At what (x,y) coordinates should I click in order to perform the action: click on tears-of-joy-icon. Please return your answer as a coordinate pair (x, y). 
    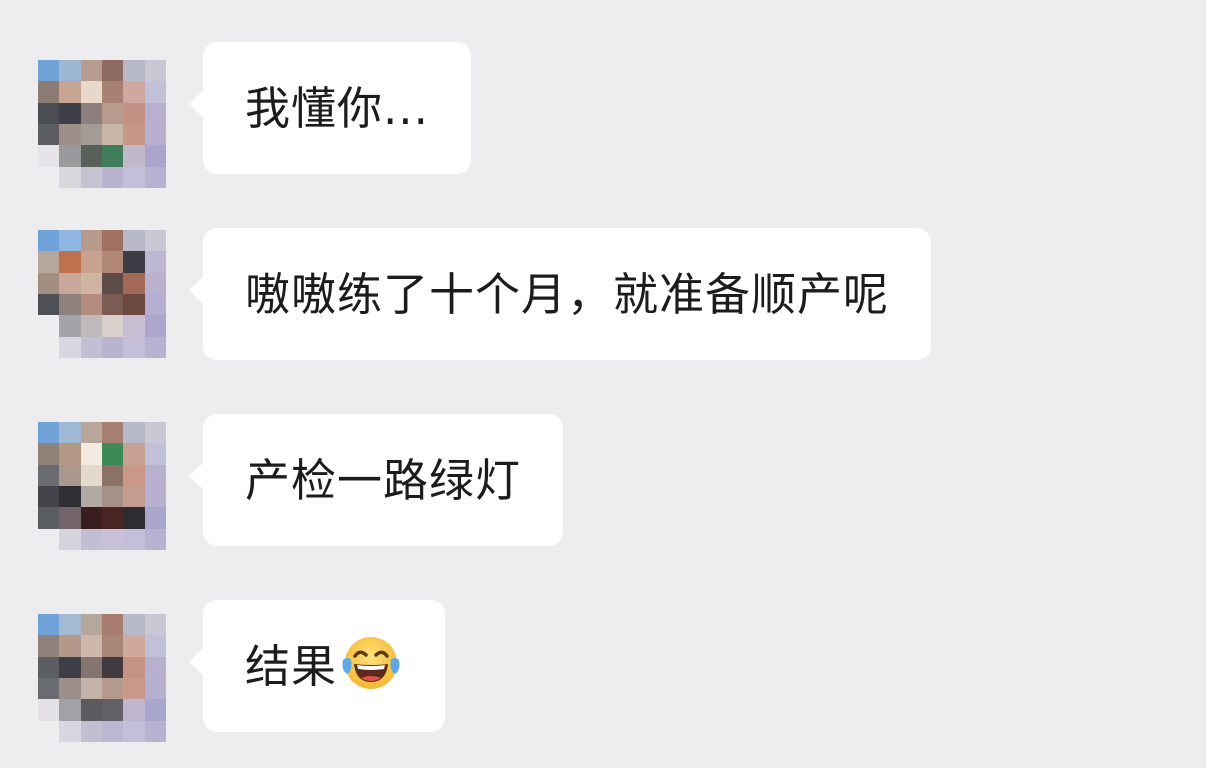
    Looking at the image, I should click on (371, 662).